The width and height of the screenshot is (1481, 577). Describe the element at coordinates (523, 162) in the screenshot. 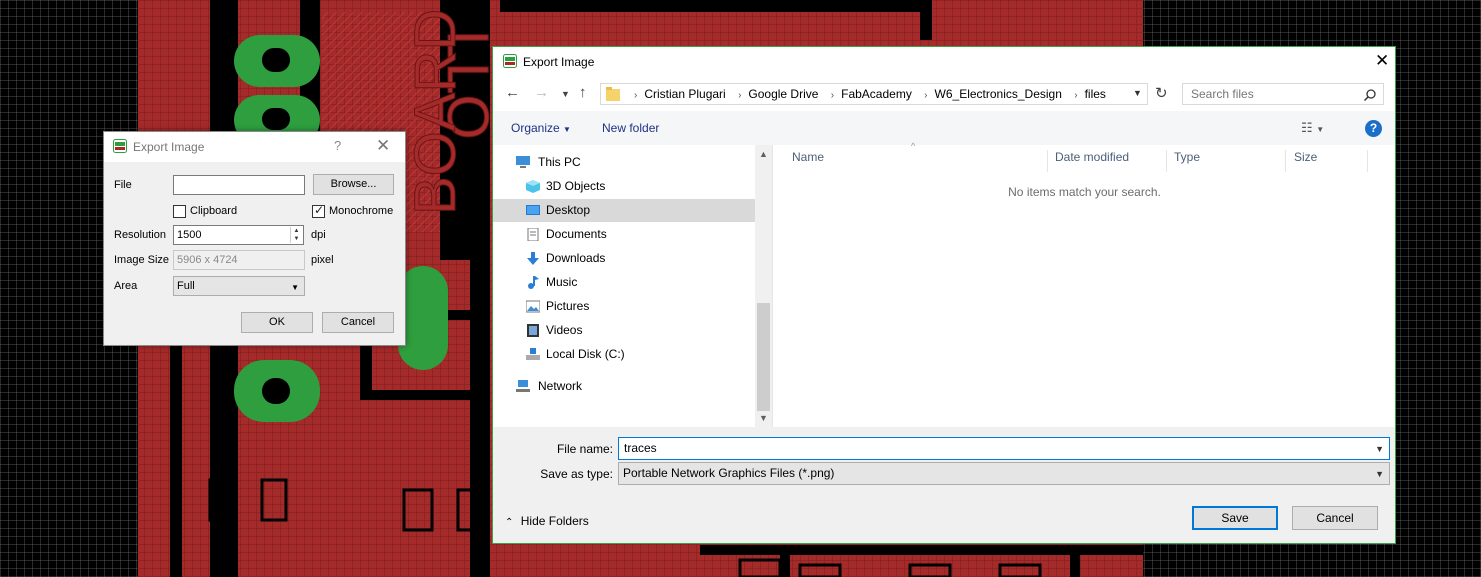

I see `computer-icon` at that location.